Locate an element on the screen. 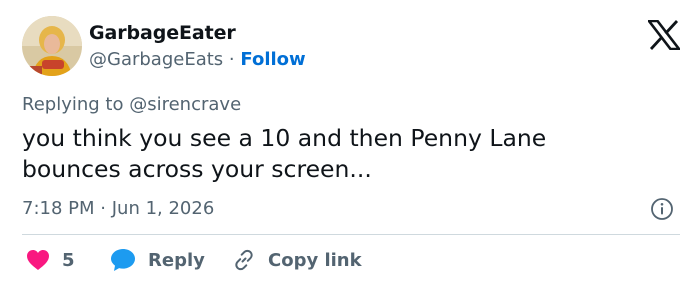  info-icon is located at coordinates (662, 209).